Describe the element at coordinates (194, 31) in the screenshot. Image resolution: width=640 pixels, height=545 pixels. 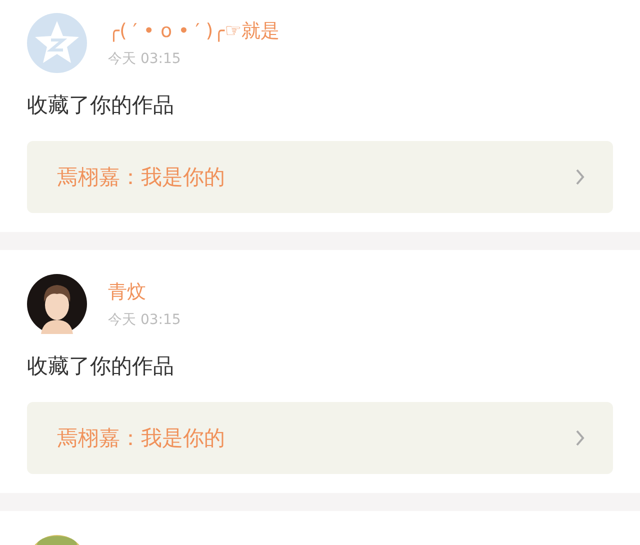
I see `user-name: ╭( ′ • o • ′ )╭☞就是` at that location.